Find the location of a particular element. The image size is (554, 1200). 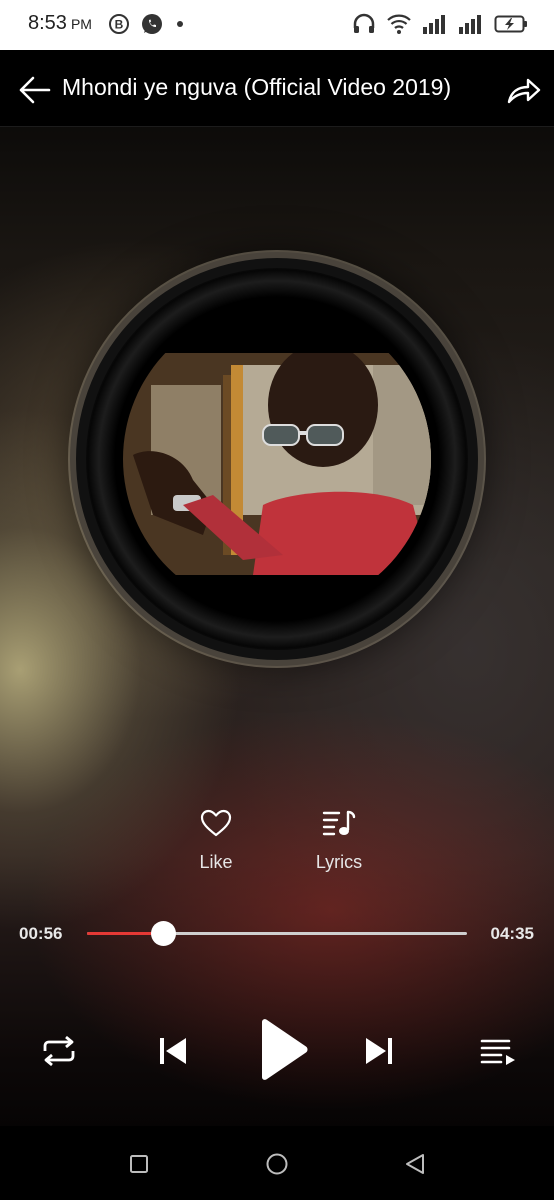

status-bar: 8:53 PM B is located at coordinates (277, 25).